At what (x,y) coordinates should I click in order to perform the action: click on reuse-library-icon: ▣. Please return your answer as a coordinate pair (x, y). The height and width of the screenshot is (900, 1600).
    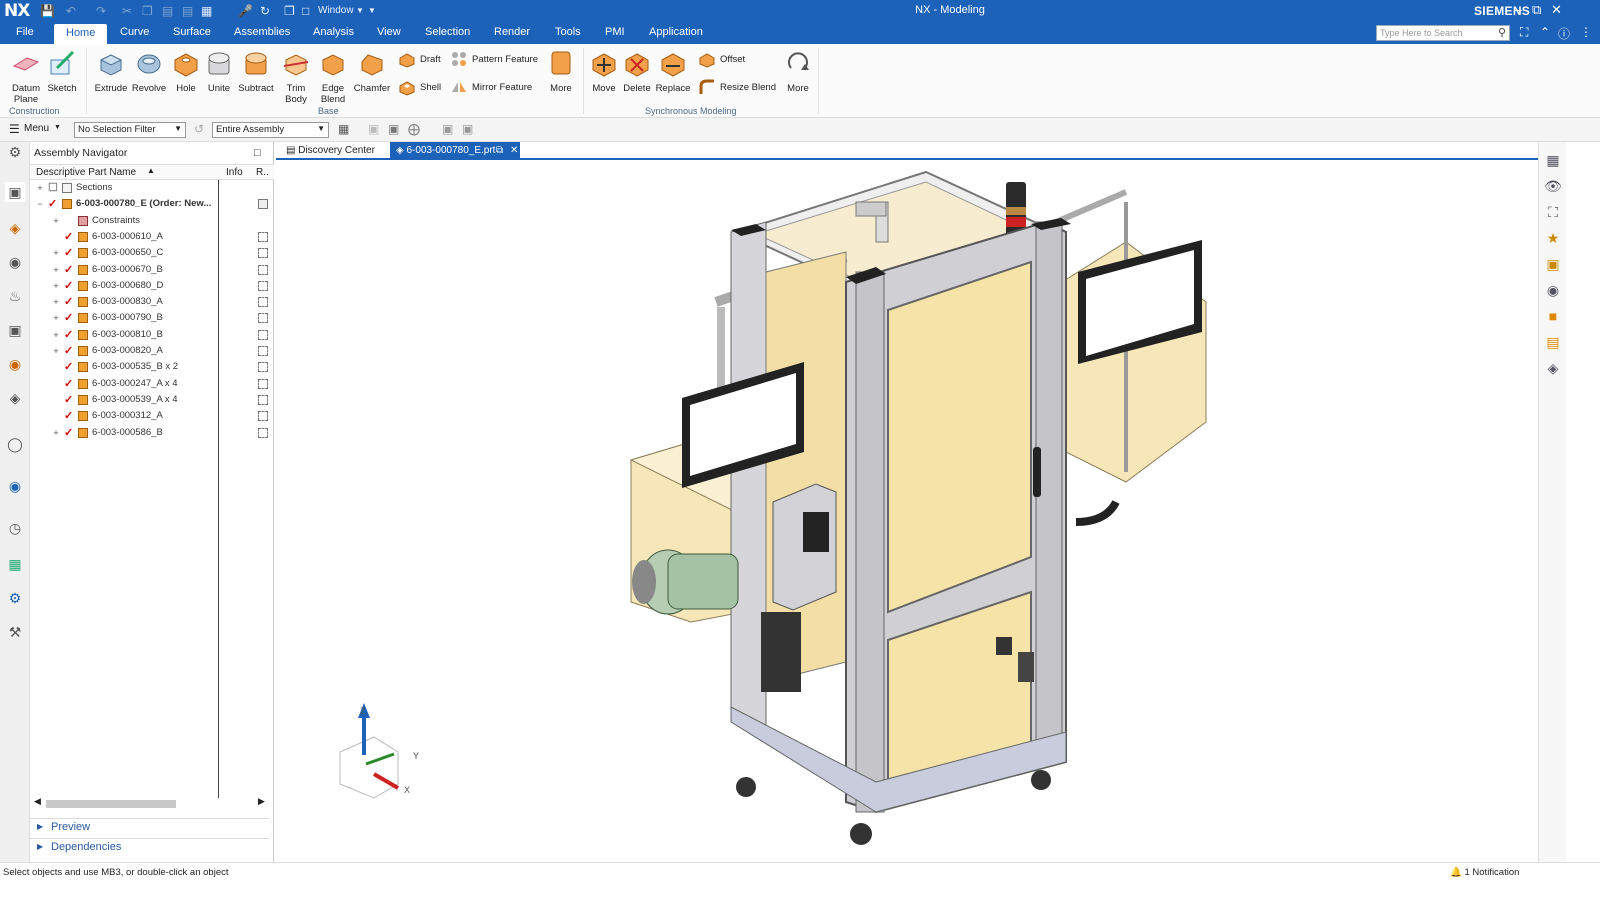
    Looking at the image, I should click on (15, 330).